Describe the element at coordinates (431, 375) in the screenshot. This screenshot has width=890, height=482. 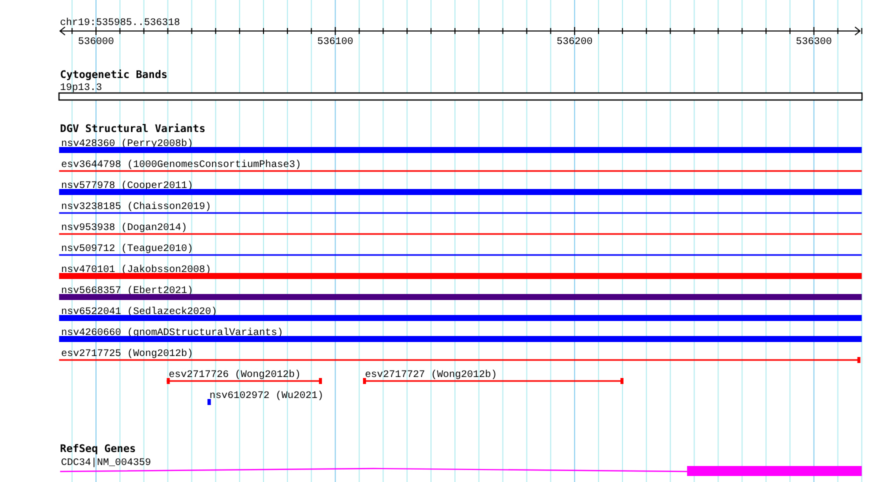
I see `variant-label: esv2717727 (Wong2012b)` at that location.